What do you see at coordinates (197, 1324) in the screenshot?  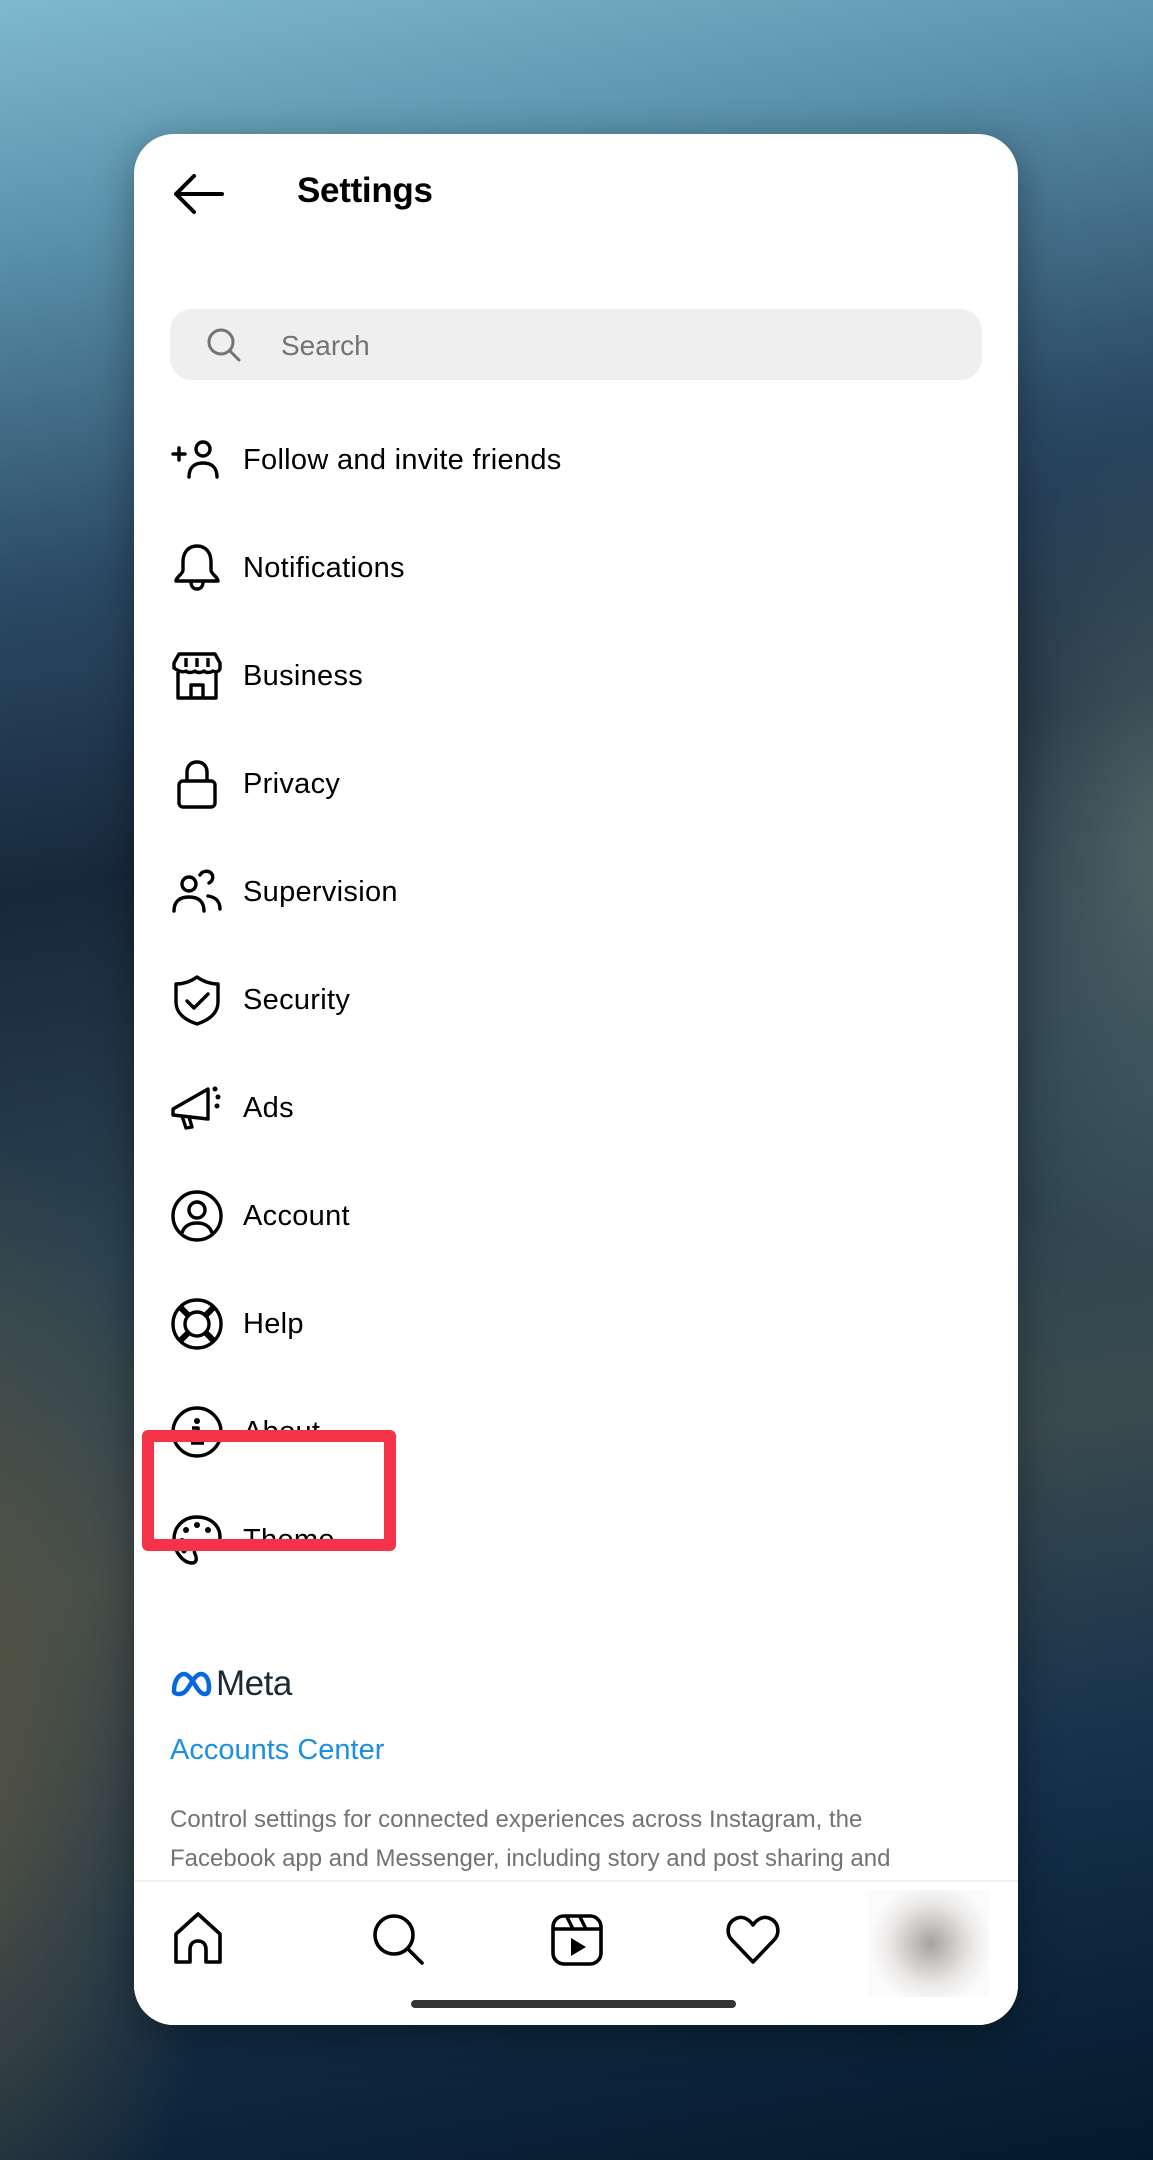 I see `lifebuoy-icon` at bounding box center [197, 1324].